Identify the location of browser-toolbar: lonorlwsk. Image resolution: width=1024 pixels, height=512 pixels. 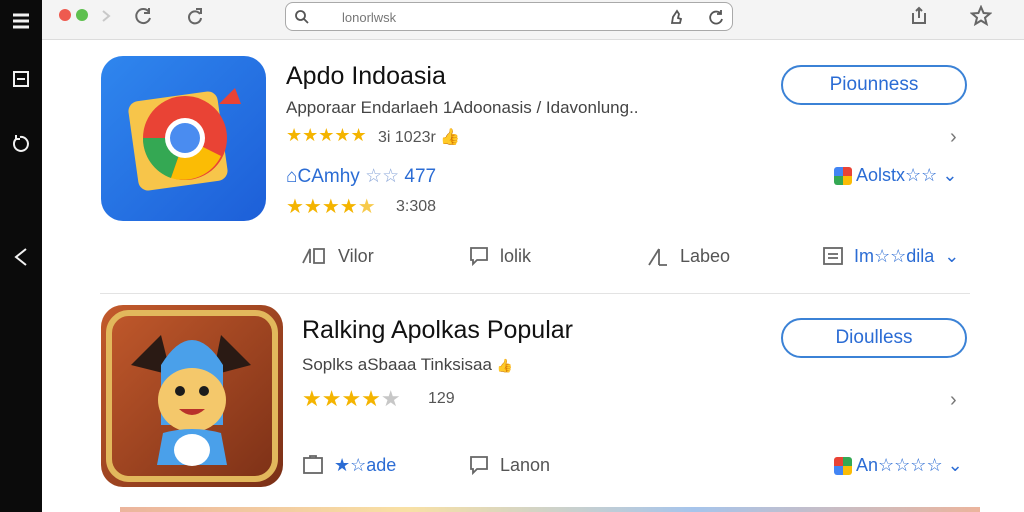
(533, 20).